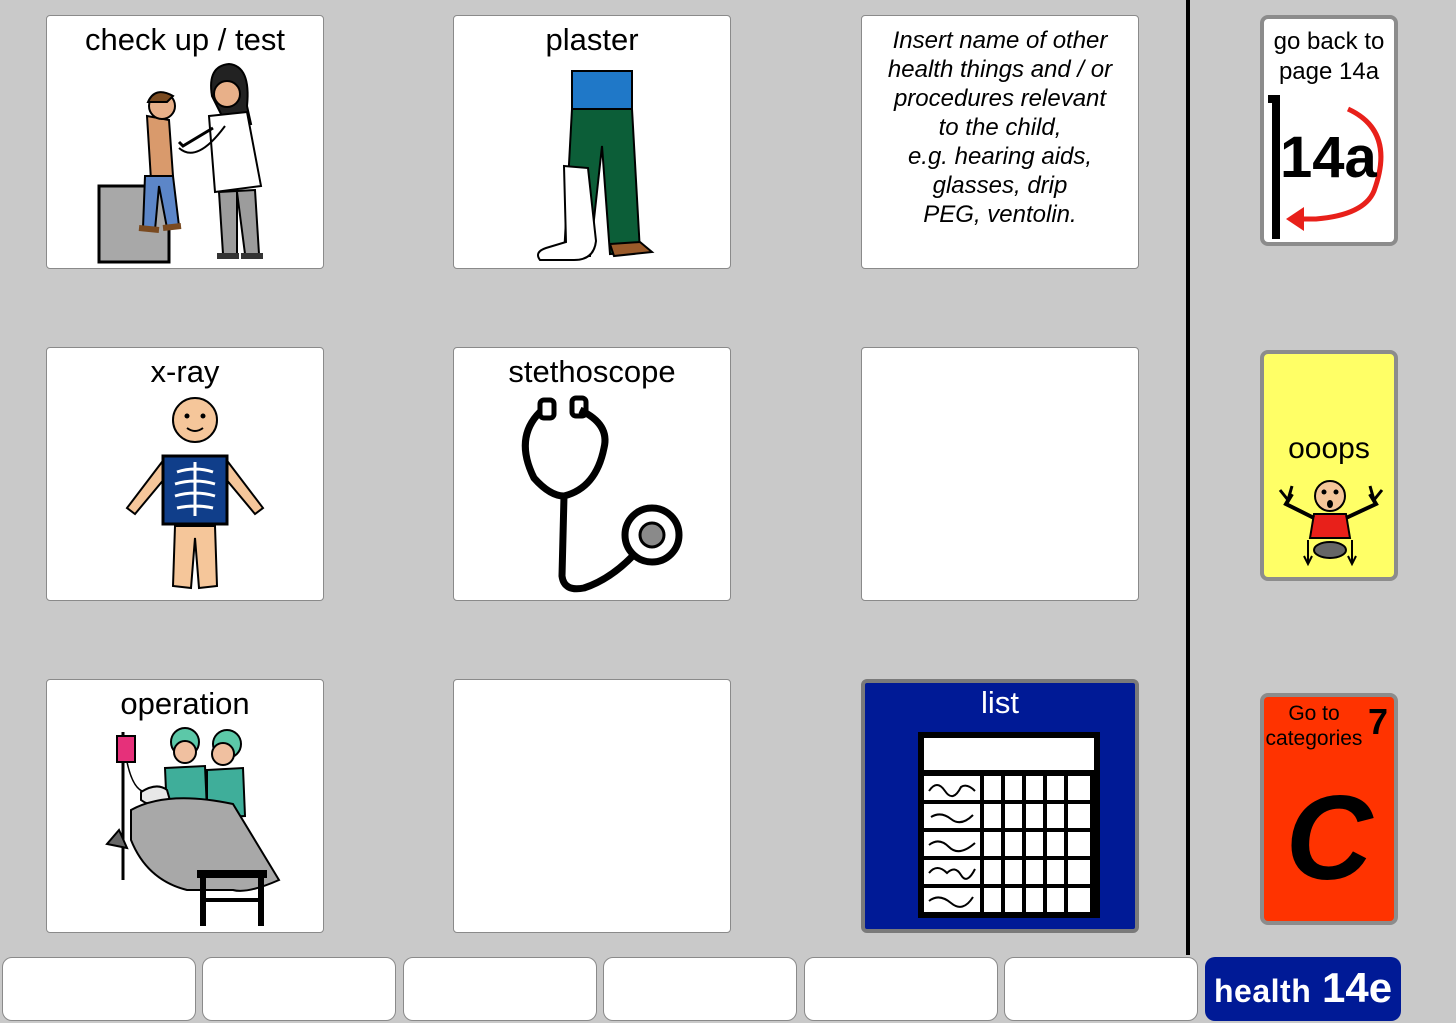  I want to click on go-back-icon-text: 14a, so click(1329, 157).